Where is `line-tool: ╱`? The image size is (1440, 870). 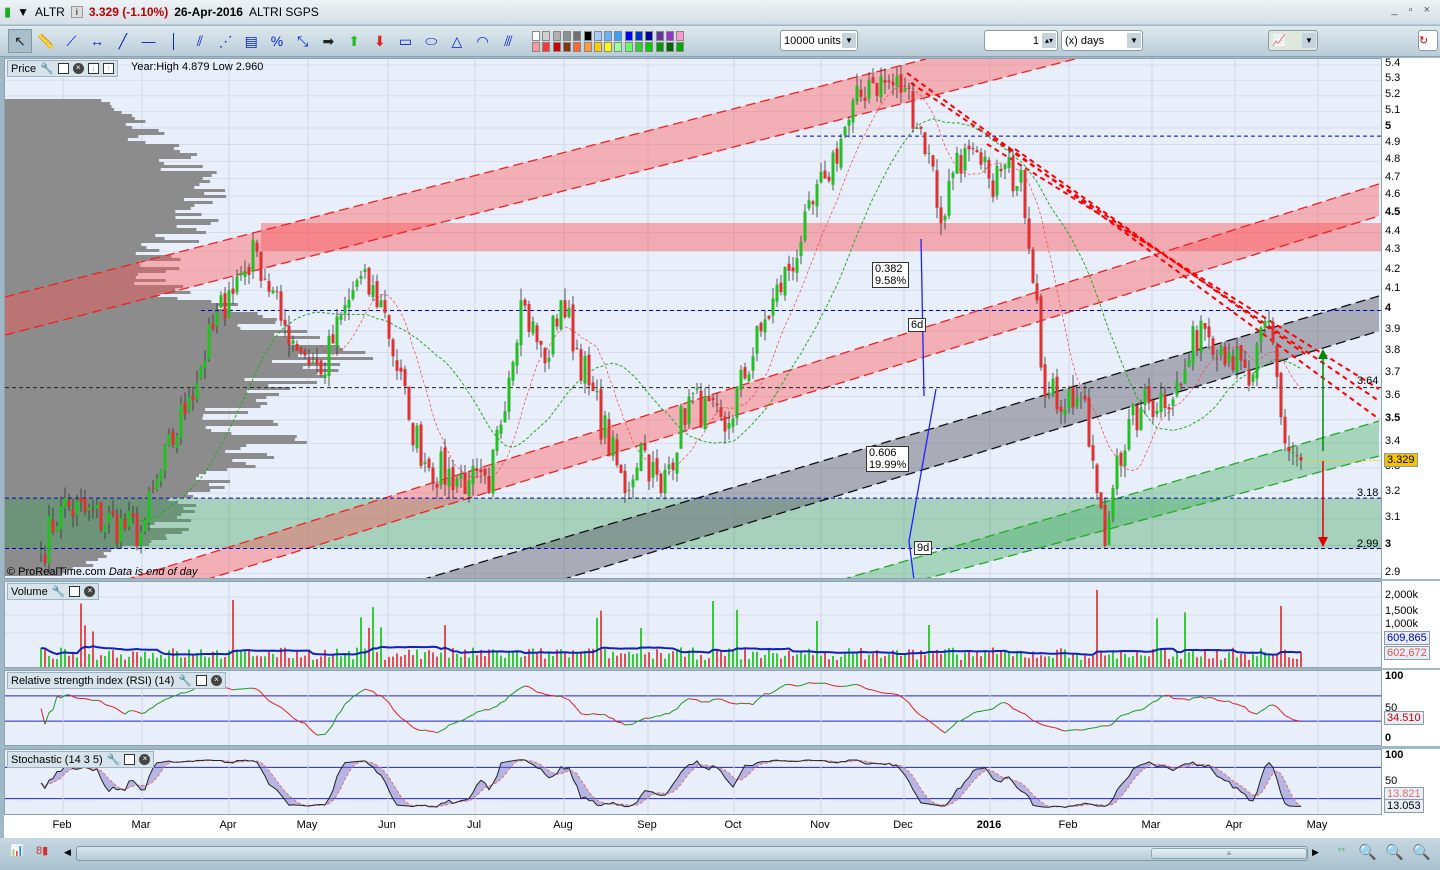 line-tool: ╱ is located at coordinates (123, 41).